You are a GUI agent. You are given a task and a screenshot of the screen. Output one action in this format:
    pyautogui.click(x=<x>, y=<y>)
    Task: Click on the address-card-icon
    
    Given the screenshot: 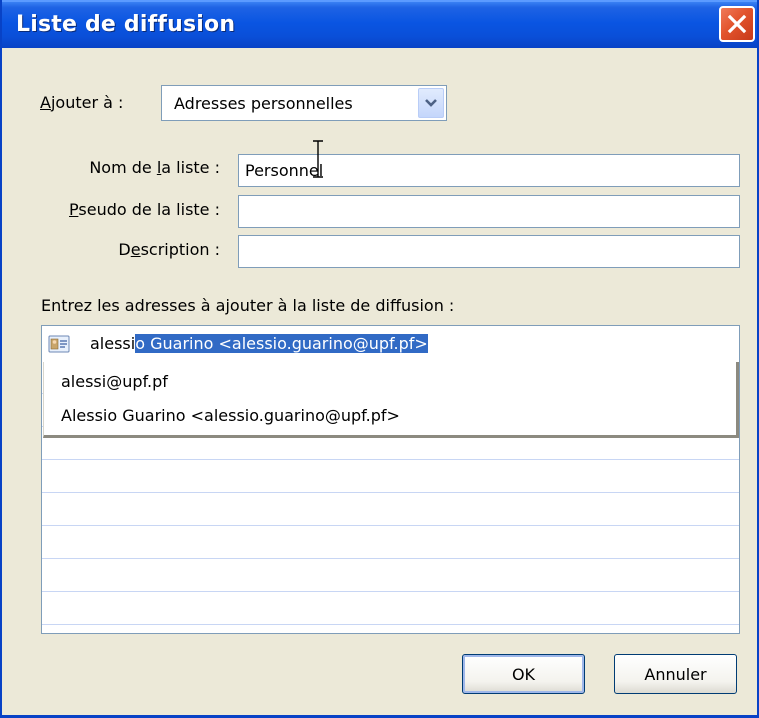 What is the action you would take?
    pyautogui.click(x=59, y=344)
    